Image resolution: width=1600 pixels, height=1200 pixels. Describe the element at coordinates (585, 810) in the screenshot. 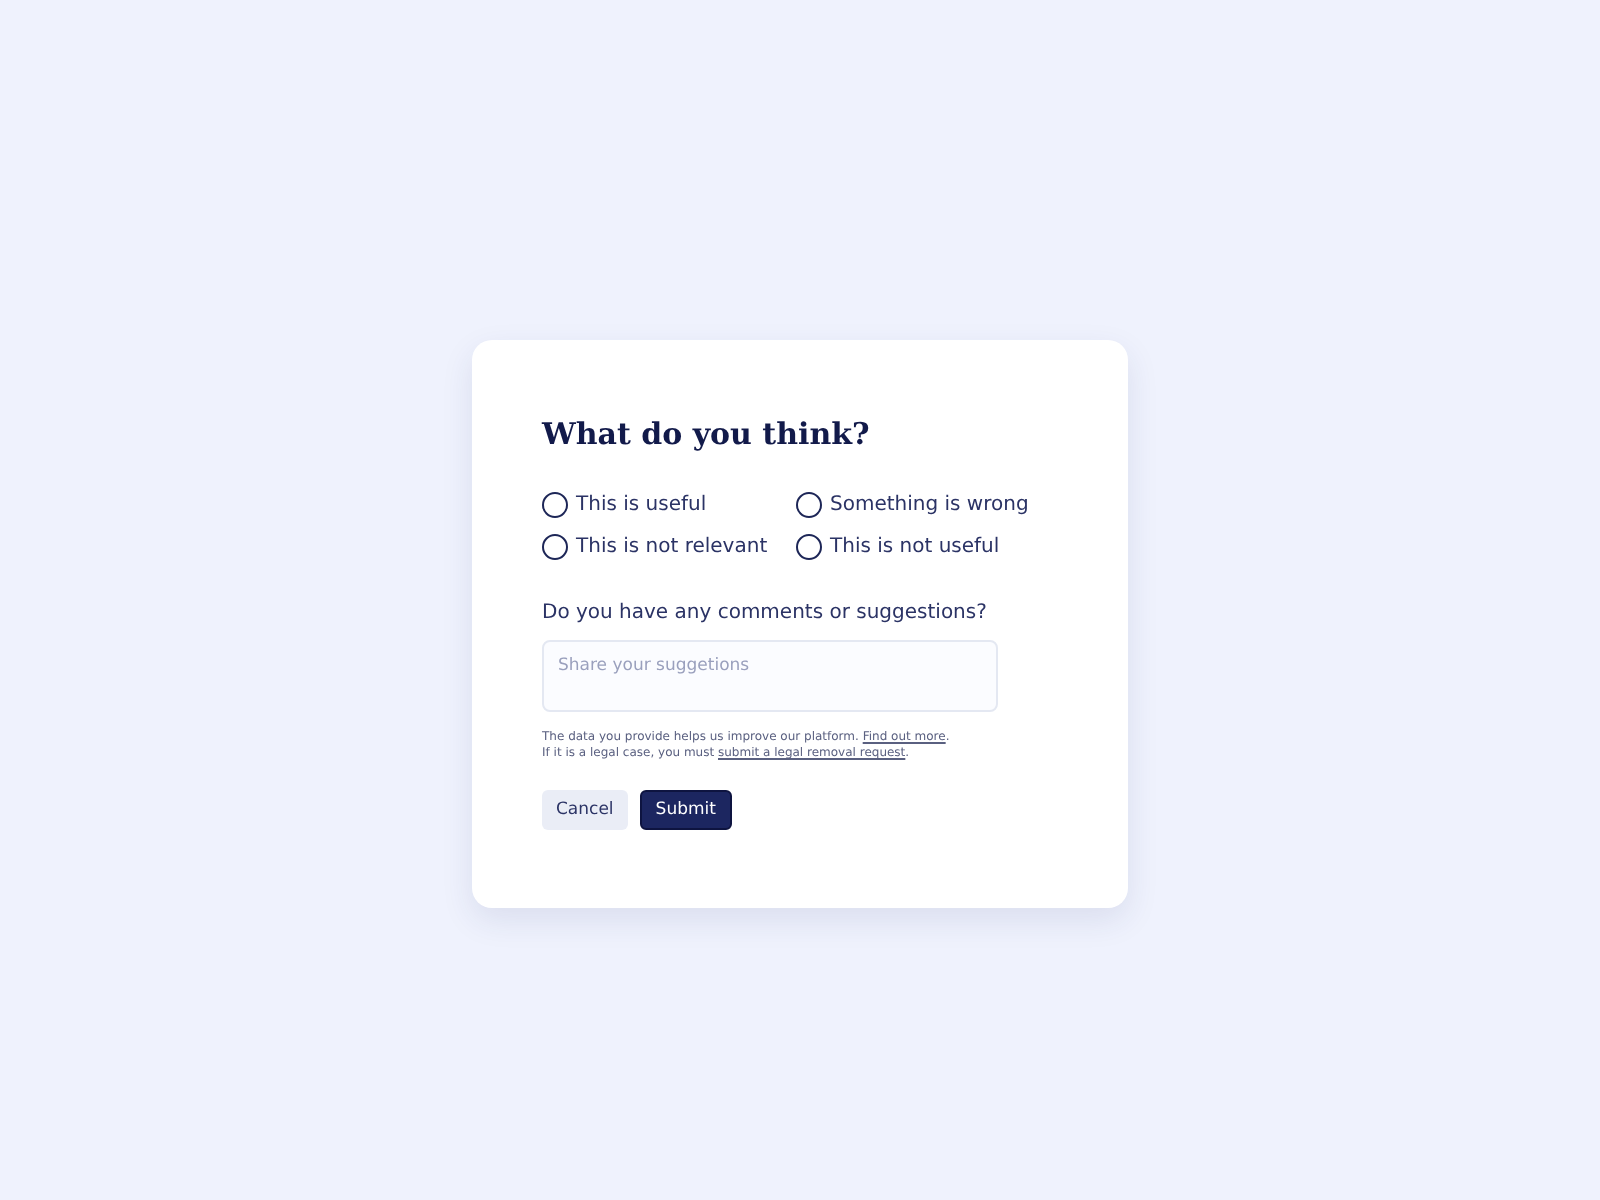

I see `cancel-button: Cancel` at that location.